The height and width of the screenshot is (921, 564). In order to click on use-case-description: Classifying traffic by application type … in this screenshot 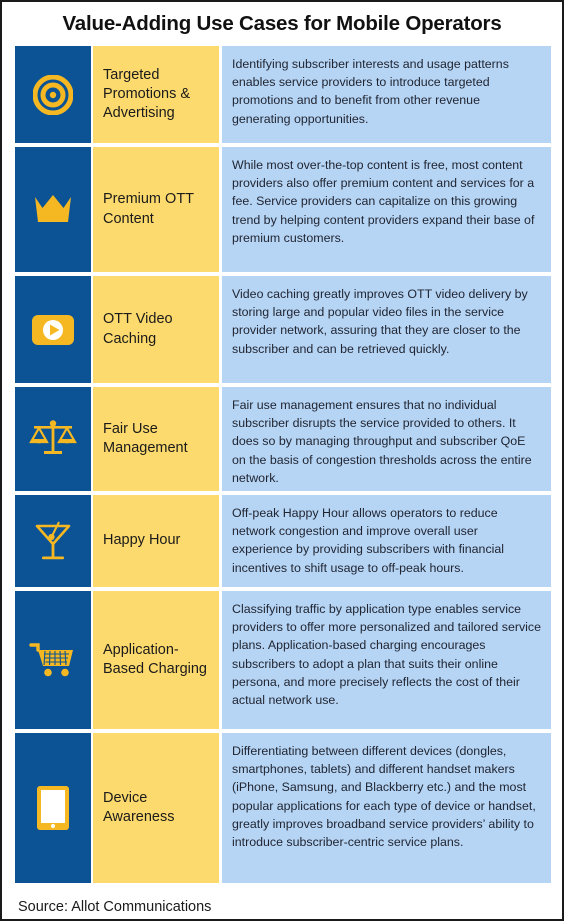, I will do `click(387, 655)`.